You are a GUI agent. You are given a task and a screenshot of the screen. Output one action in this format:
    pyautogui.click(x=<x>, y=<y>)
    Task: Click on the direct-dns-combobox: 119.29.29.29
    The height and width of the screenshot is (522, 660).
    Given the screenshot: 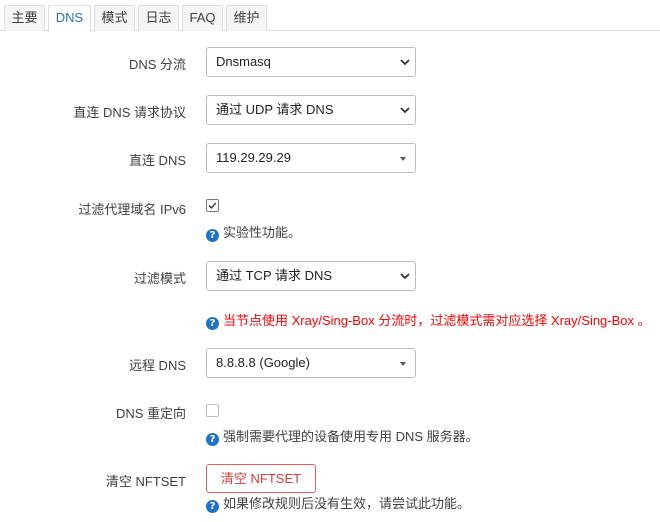 What is the action you would take?
    pyautogui.click(x=311, y=158)
    